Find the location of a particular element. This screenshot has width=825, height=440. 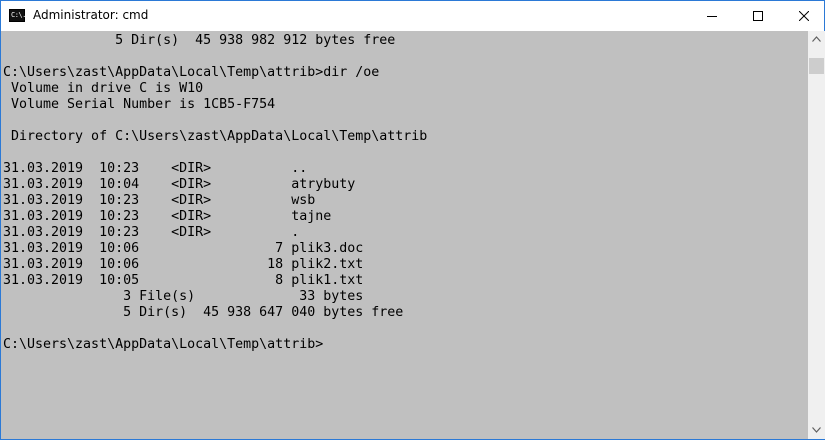

console-line: 5 Dir(s) 45 938 647 040 bytes free is located at coordinates (203, 312).